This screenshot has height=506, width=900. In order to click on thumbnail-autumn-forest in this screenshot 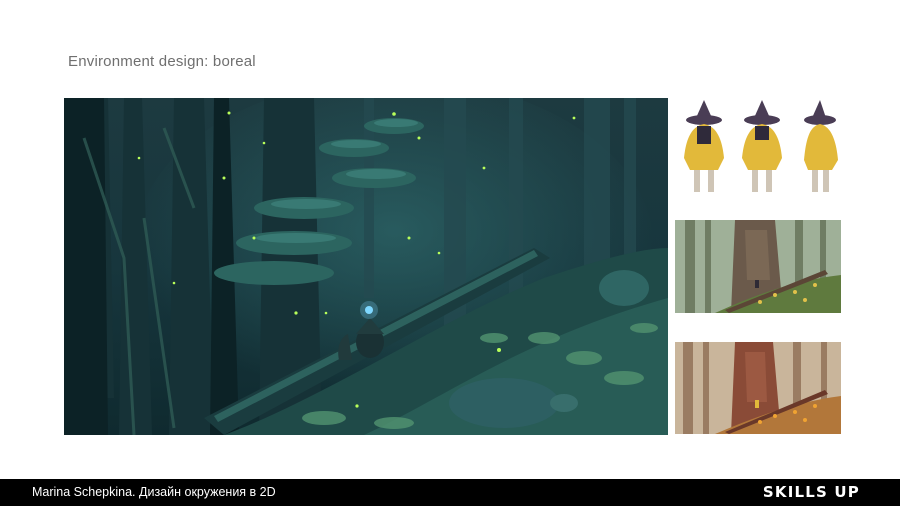, I will do `click(758, 388)`.